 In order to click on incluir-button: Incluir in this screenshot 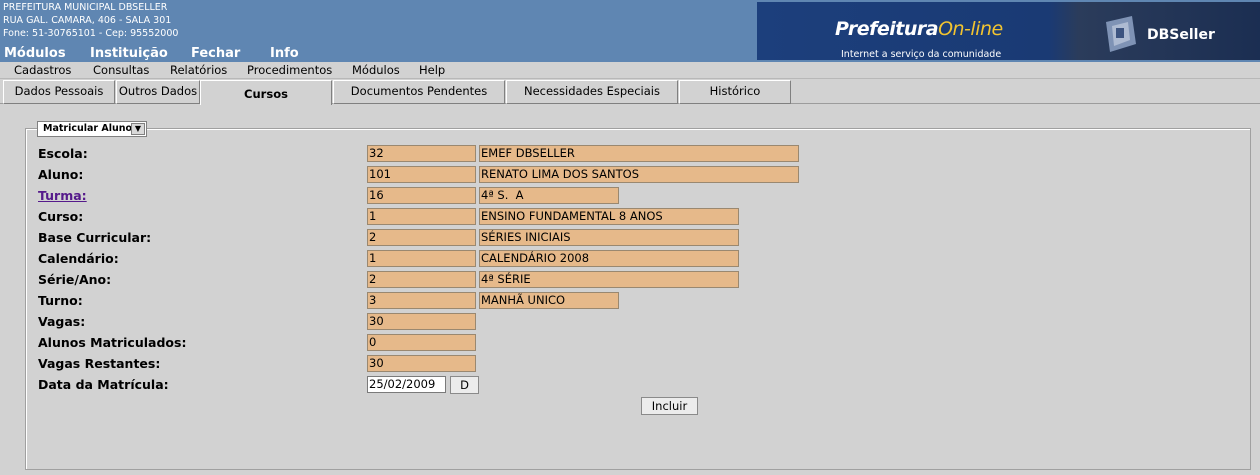, I will do `click(669, 406)`.